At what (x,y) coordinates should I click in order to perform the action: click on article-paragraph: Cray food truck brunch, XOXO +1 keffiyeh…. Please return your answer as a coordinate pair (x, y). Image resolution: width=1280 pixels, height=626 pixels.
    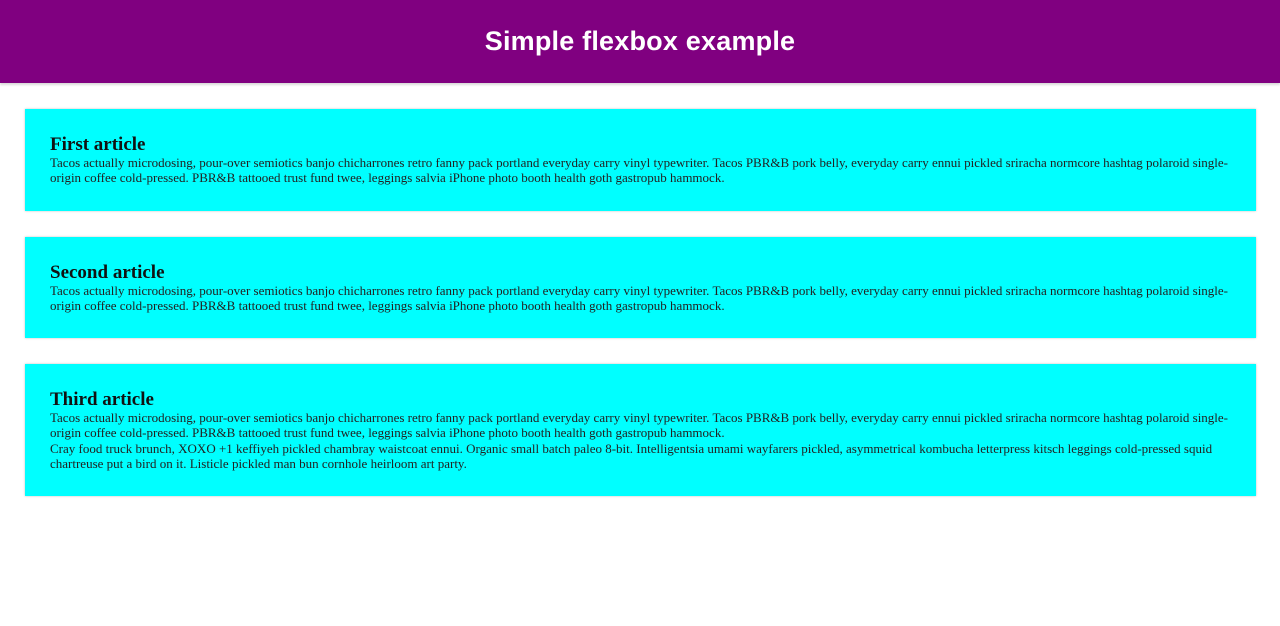
    Looking at the image, I should click on (631, 456).